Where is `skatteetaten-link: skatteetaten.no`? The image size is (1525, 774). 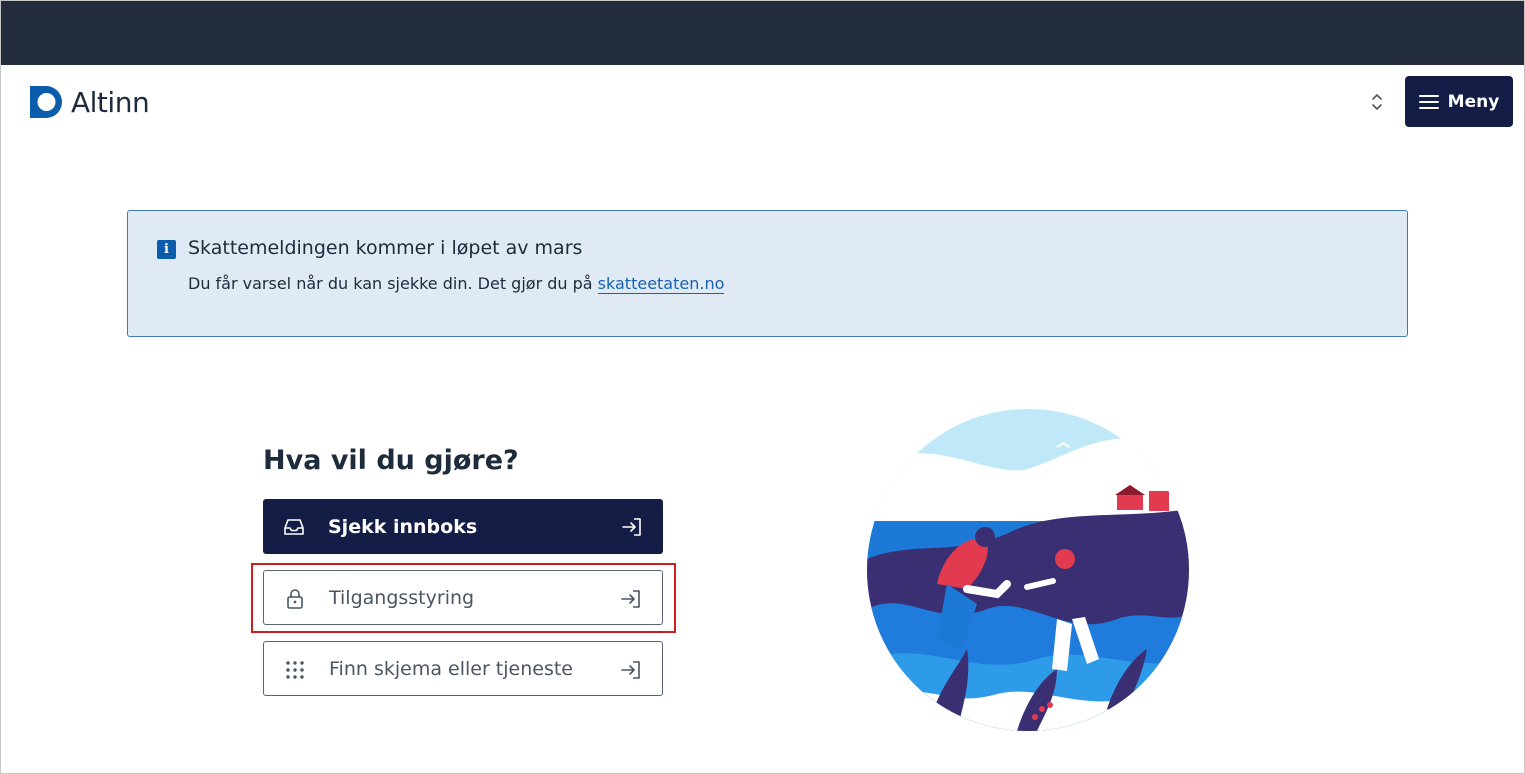 skatteetaten-link: skatteetaten.no is located at coordinates (661, 284).